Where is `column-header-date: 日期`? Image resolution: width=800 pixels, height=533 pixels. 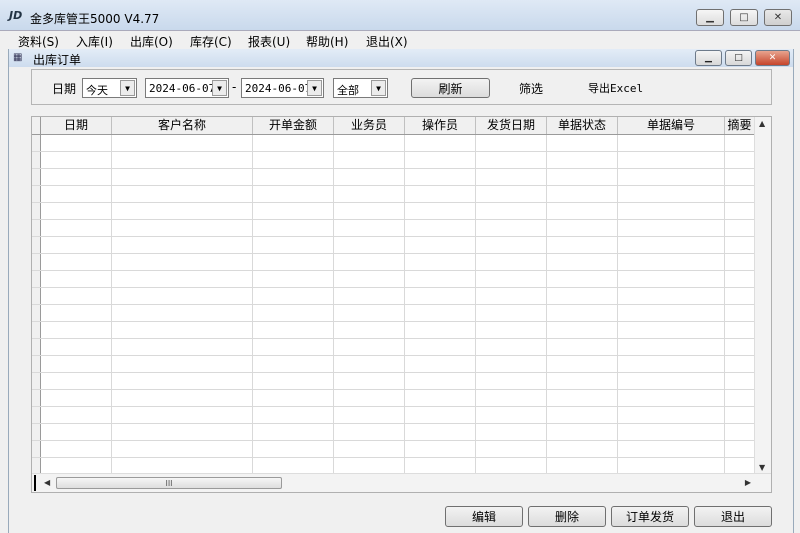 column-header-date: 日期 is located at coordinates (76, 125).